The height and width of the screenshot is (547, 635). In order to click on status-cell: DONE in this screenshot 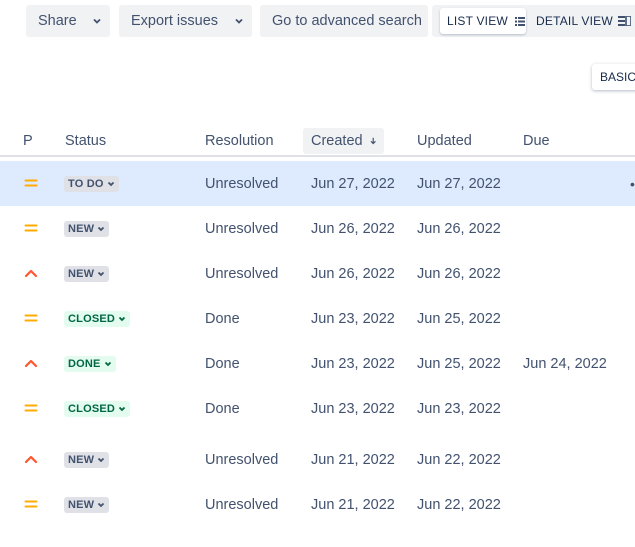, I will do `click(90, 363)`.